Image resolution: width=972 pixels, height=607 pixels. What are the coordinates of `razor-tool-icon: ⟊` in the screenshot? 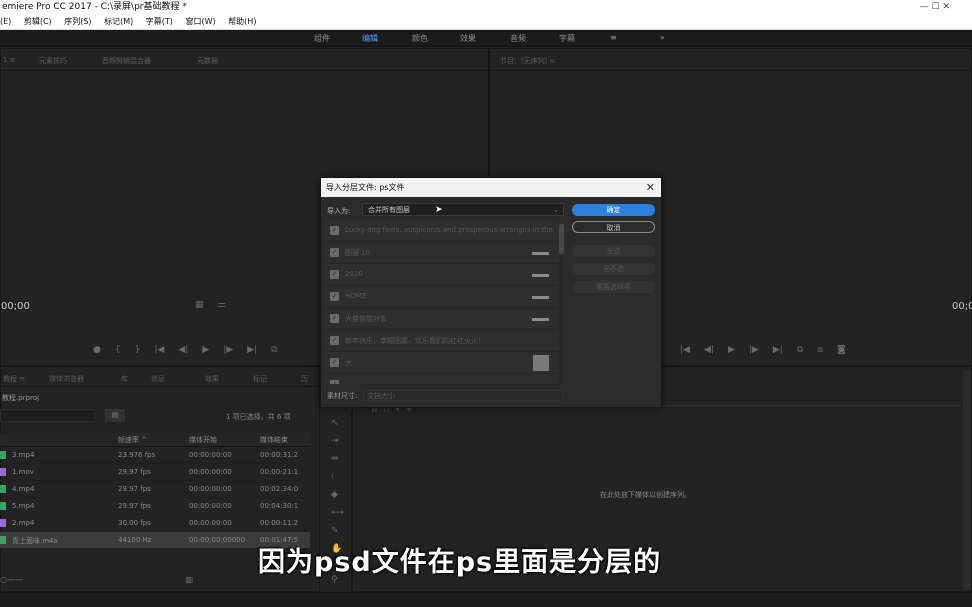 It's located at (332, 477).